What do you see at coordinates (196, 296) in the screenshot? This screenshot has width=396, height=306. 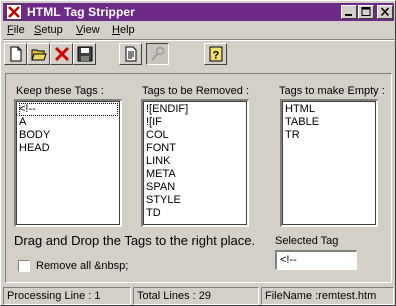 I see `status-total-lines: Total Lines : 29` at bounding box center [196, 296].